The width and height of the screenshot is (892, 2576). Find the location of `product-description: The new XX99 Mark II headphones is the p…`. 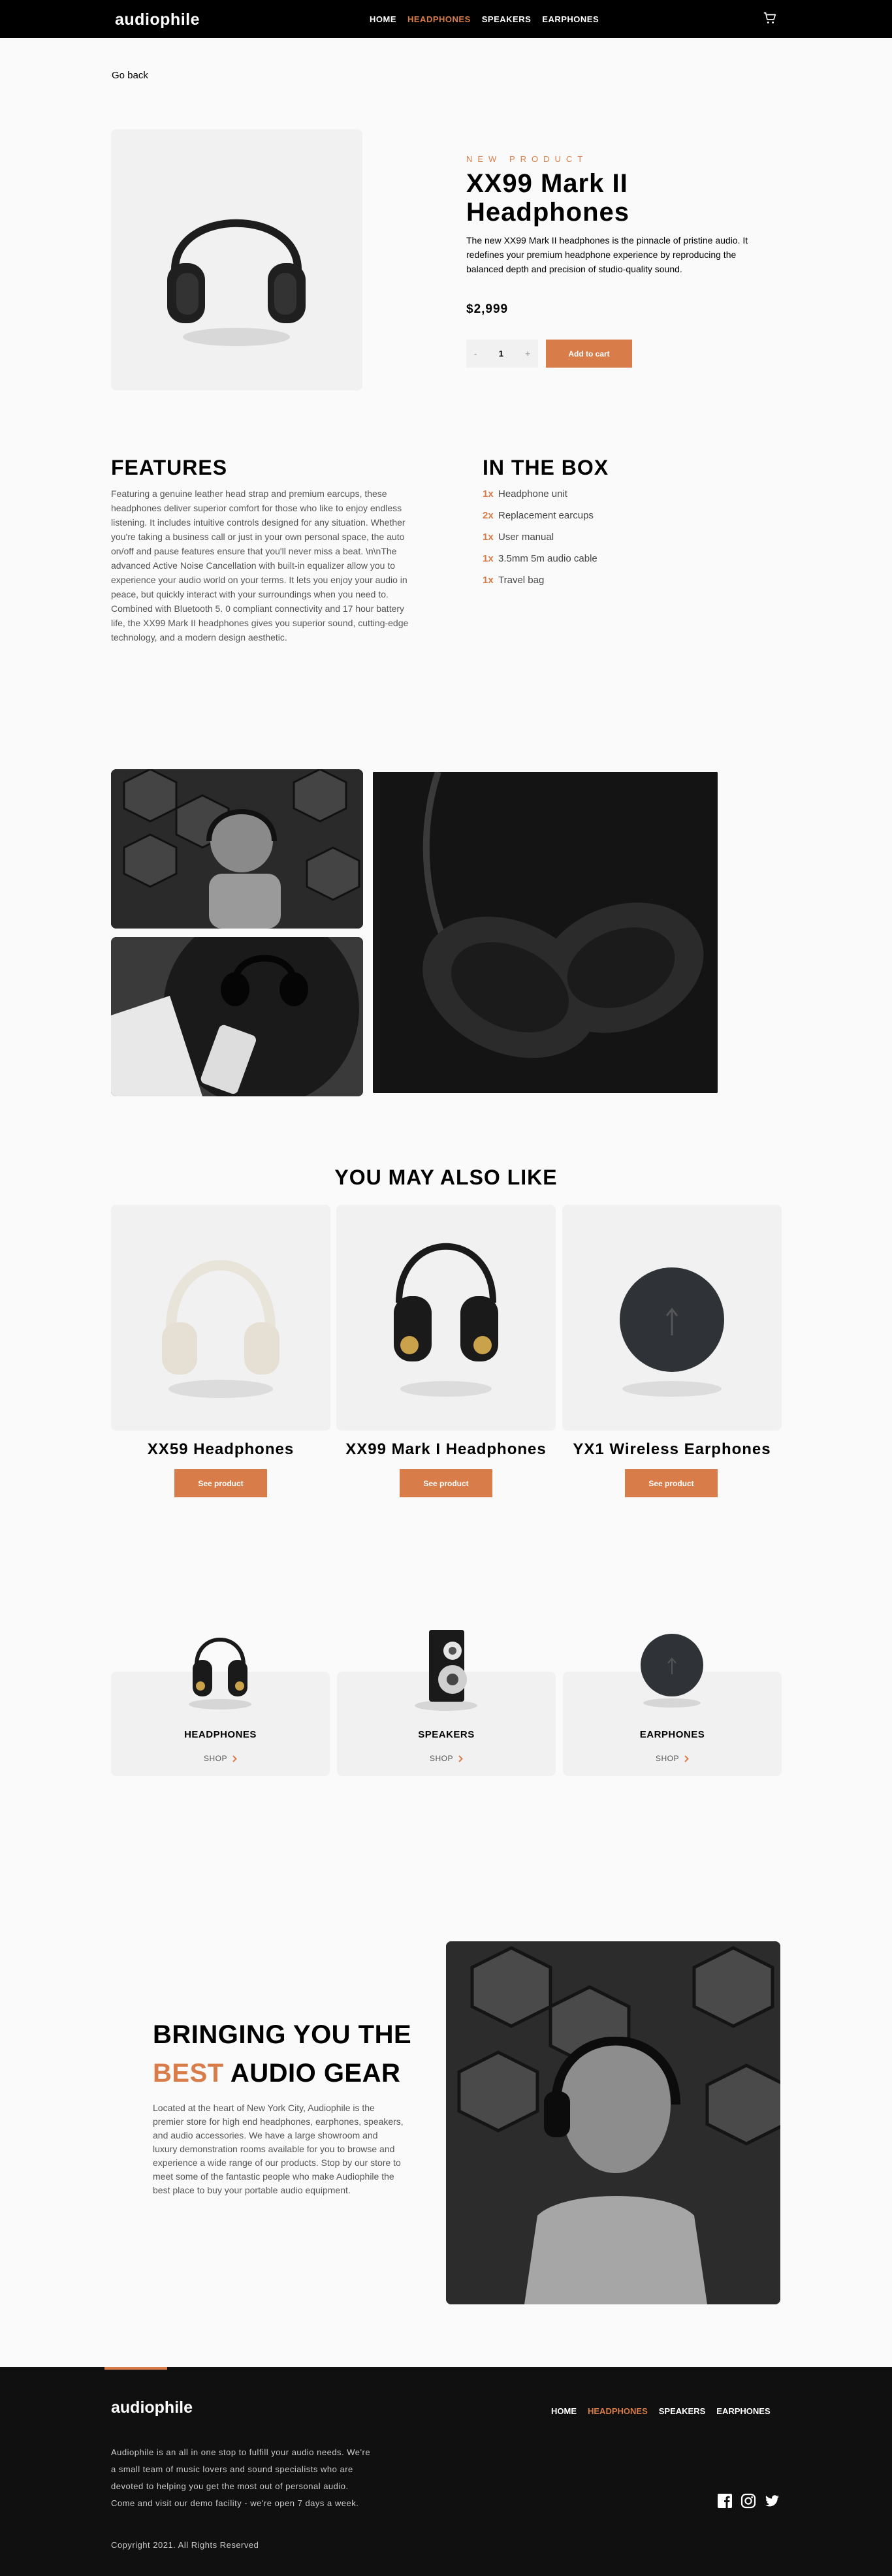

product-description: The new XX99 Mark II headphones is the p… is located at coordinates (607, 254).